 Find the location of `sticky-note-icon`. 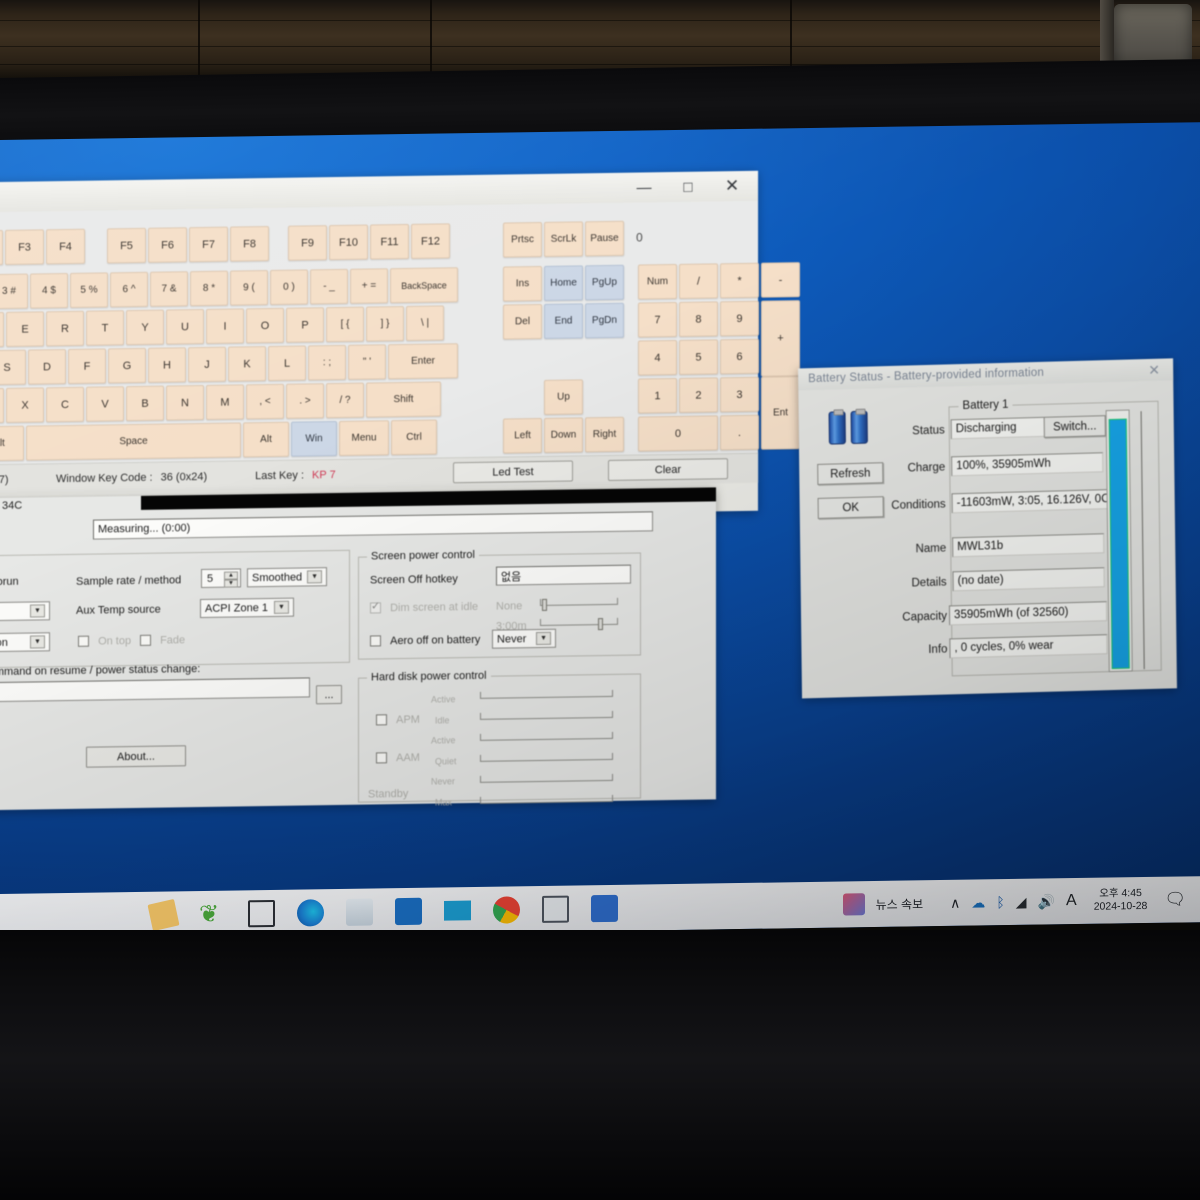

sticky-note-icon is located at coordinates (163, 914).